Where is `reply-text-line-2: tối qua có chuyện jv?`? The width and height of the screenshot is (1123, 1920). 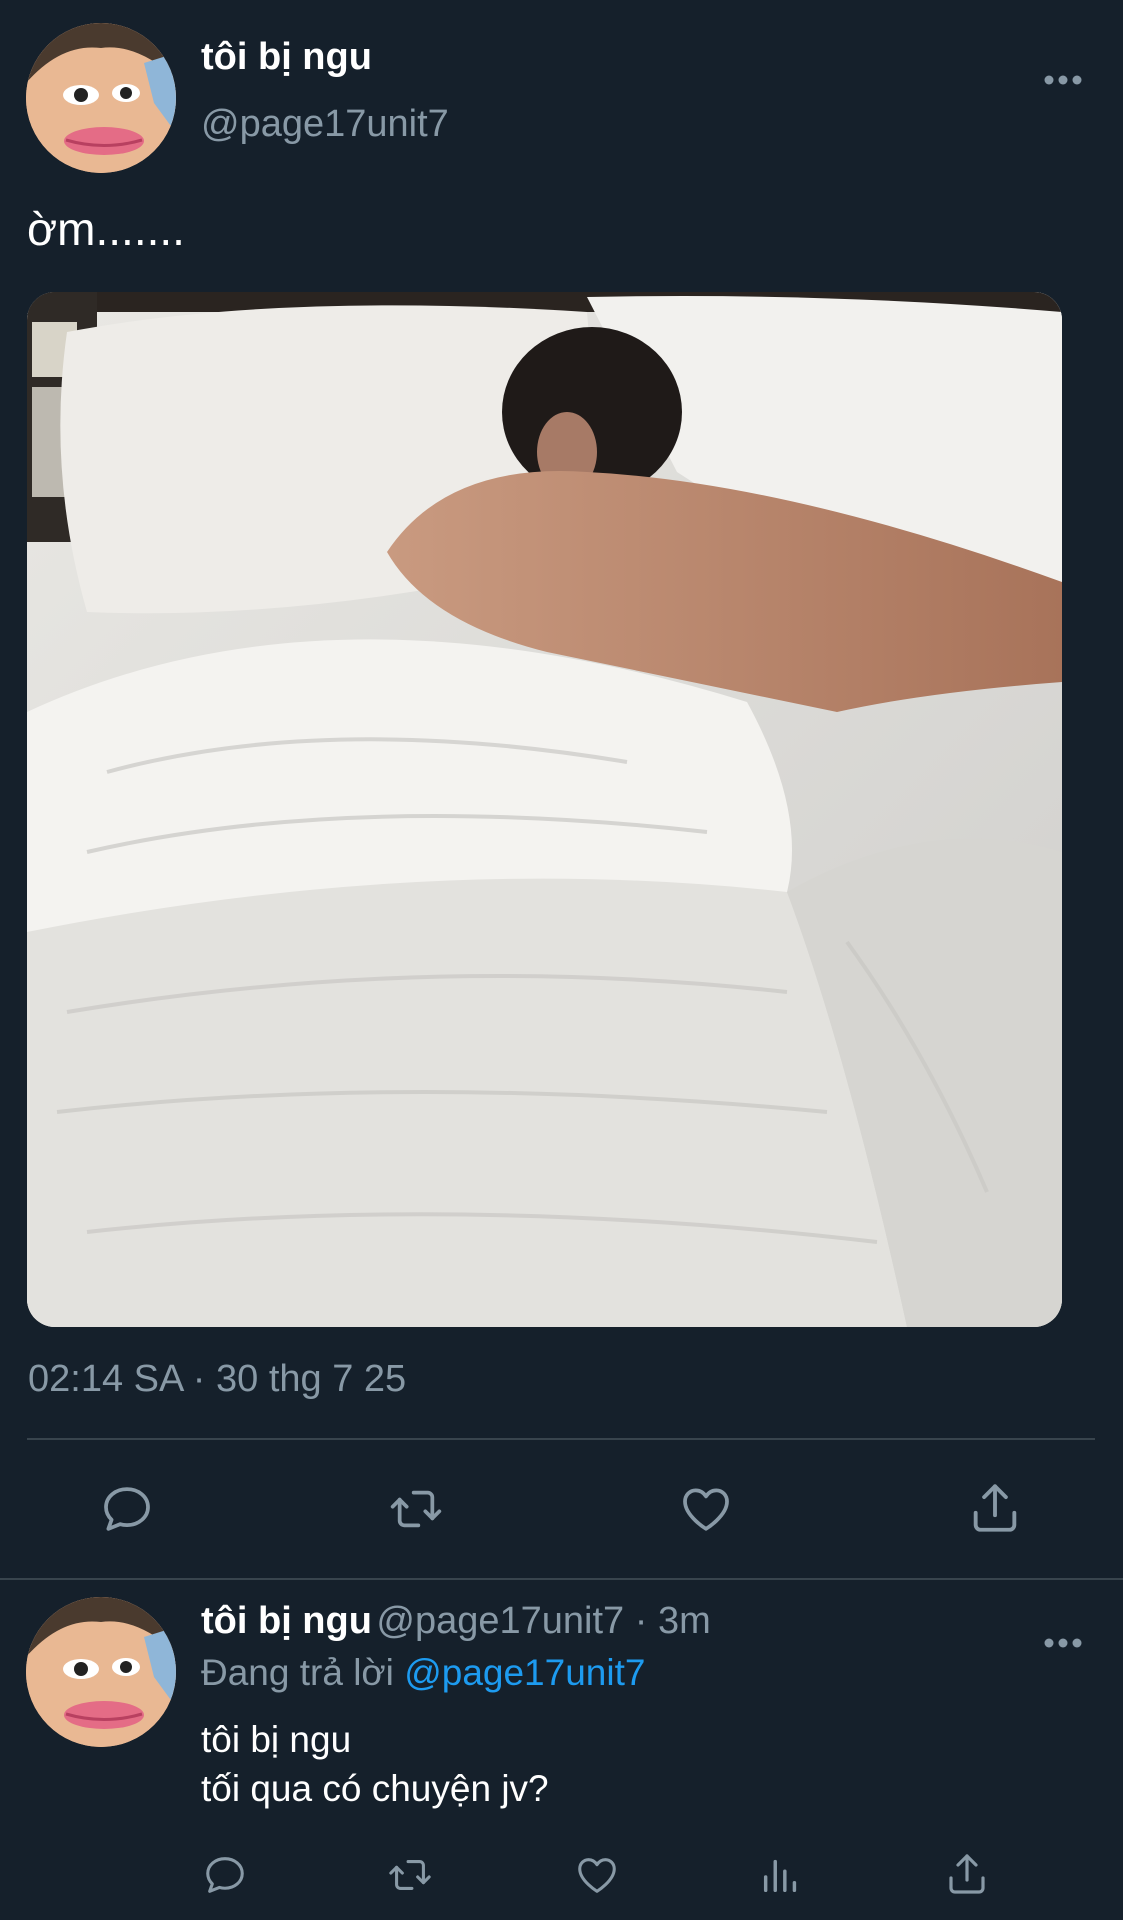 reply-text-line-2: tối qua có chuyện jv? is located at coordinates (375, 1788).